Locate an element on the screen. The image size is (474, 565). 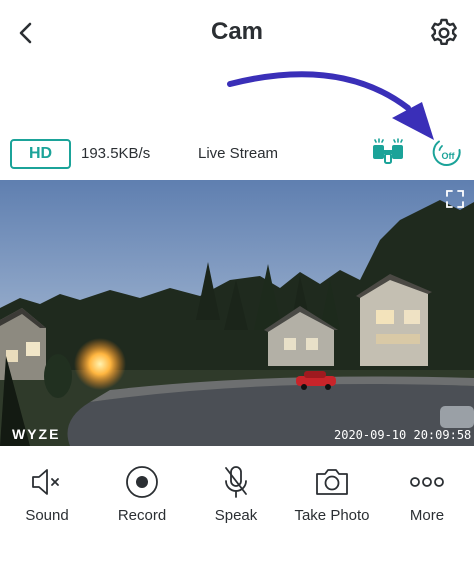
page-title: Cam is located at coordinates (237, 31).